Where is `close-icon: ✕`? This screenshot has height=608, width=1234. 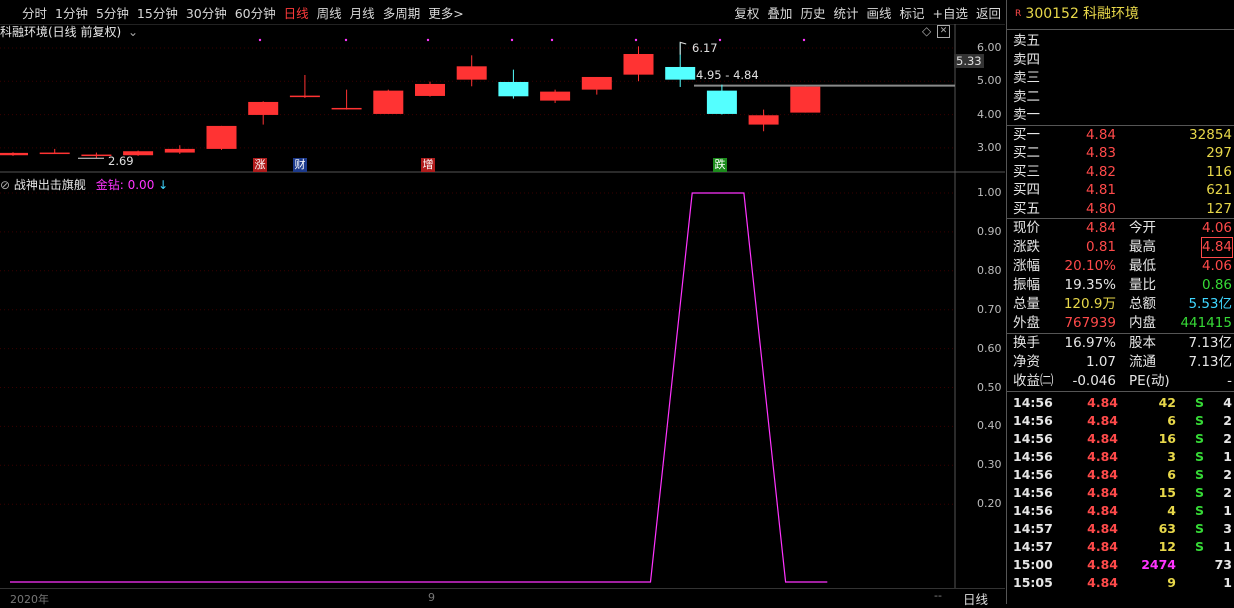
close-icon: ✕ is located at coordinates (943, 31).